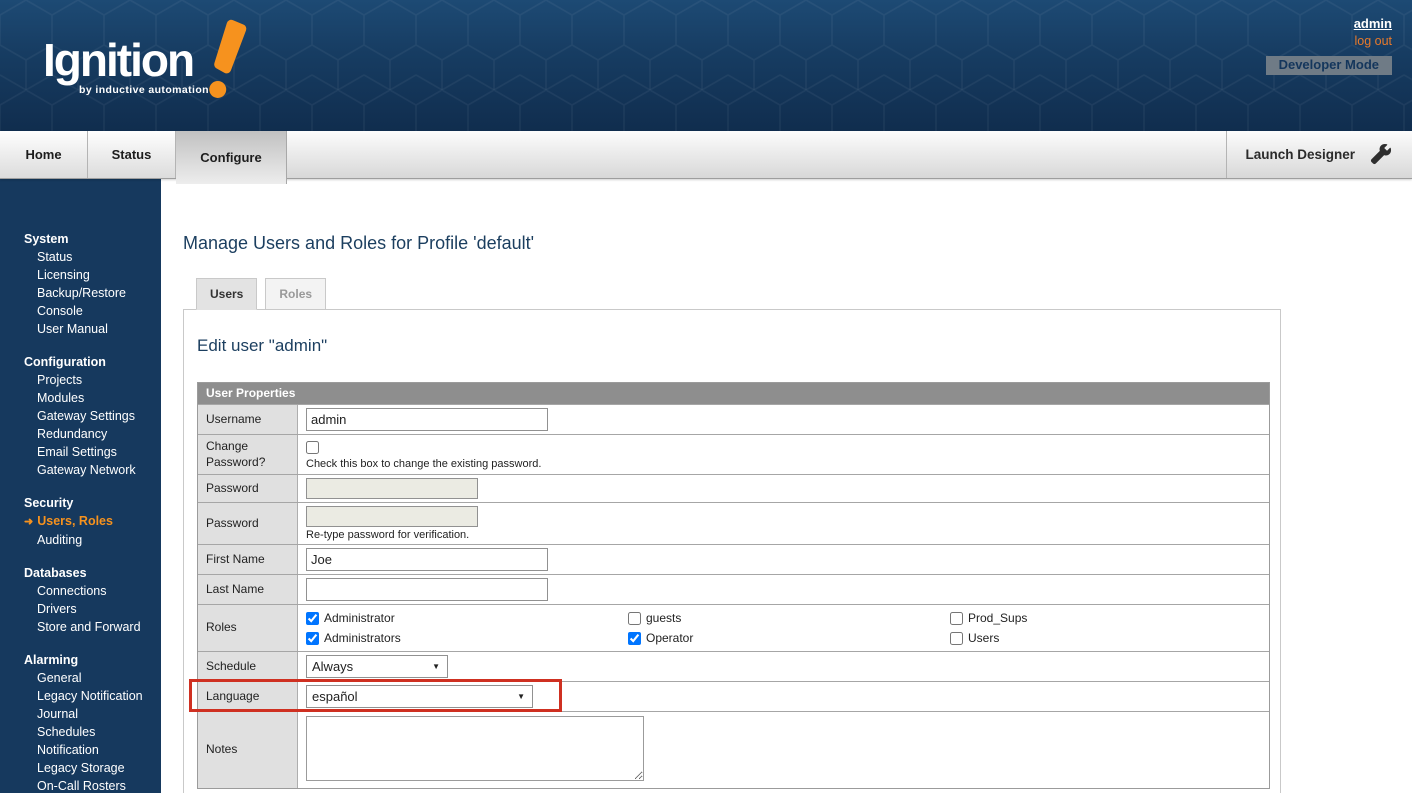 The image size is (1412, 793). Describe the element at coordinates (467, 618) in the screenshot. I see `role-option-administrator: Administrator` at that location.